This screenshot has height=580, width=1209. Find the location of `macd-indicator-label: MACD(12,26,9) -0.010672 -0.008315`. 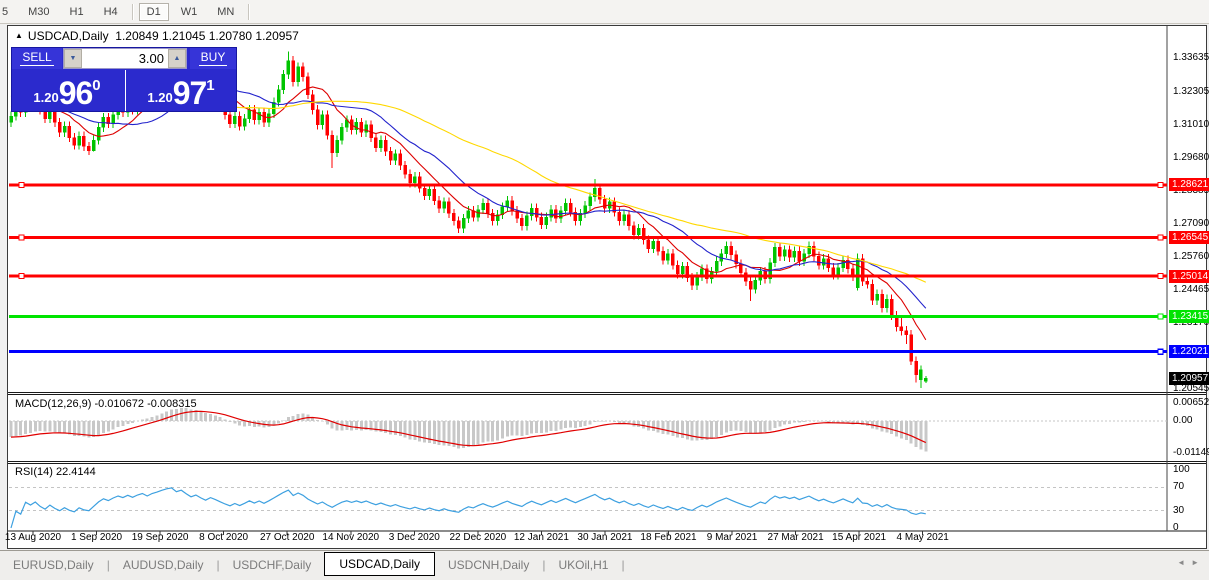

macd-indicator-label: MACD(12,26,9) -0.010672 -0.008315 is located at coordinates (106, 404).